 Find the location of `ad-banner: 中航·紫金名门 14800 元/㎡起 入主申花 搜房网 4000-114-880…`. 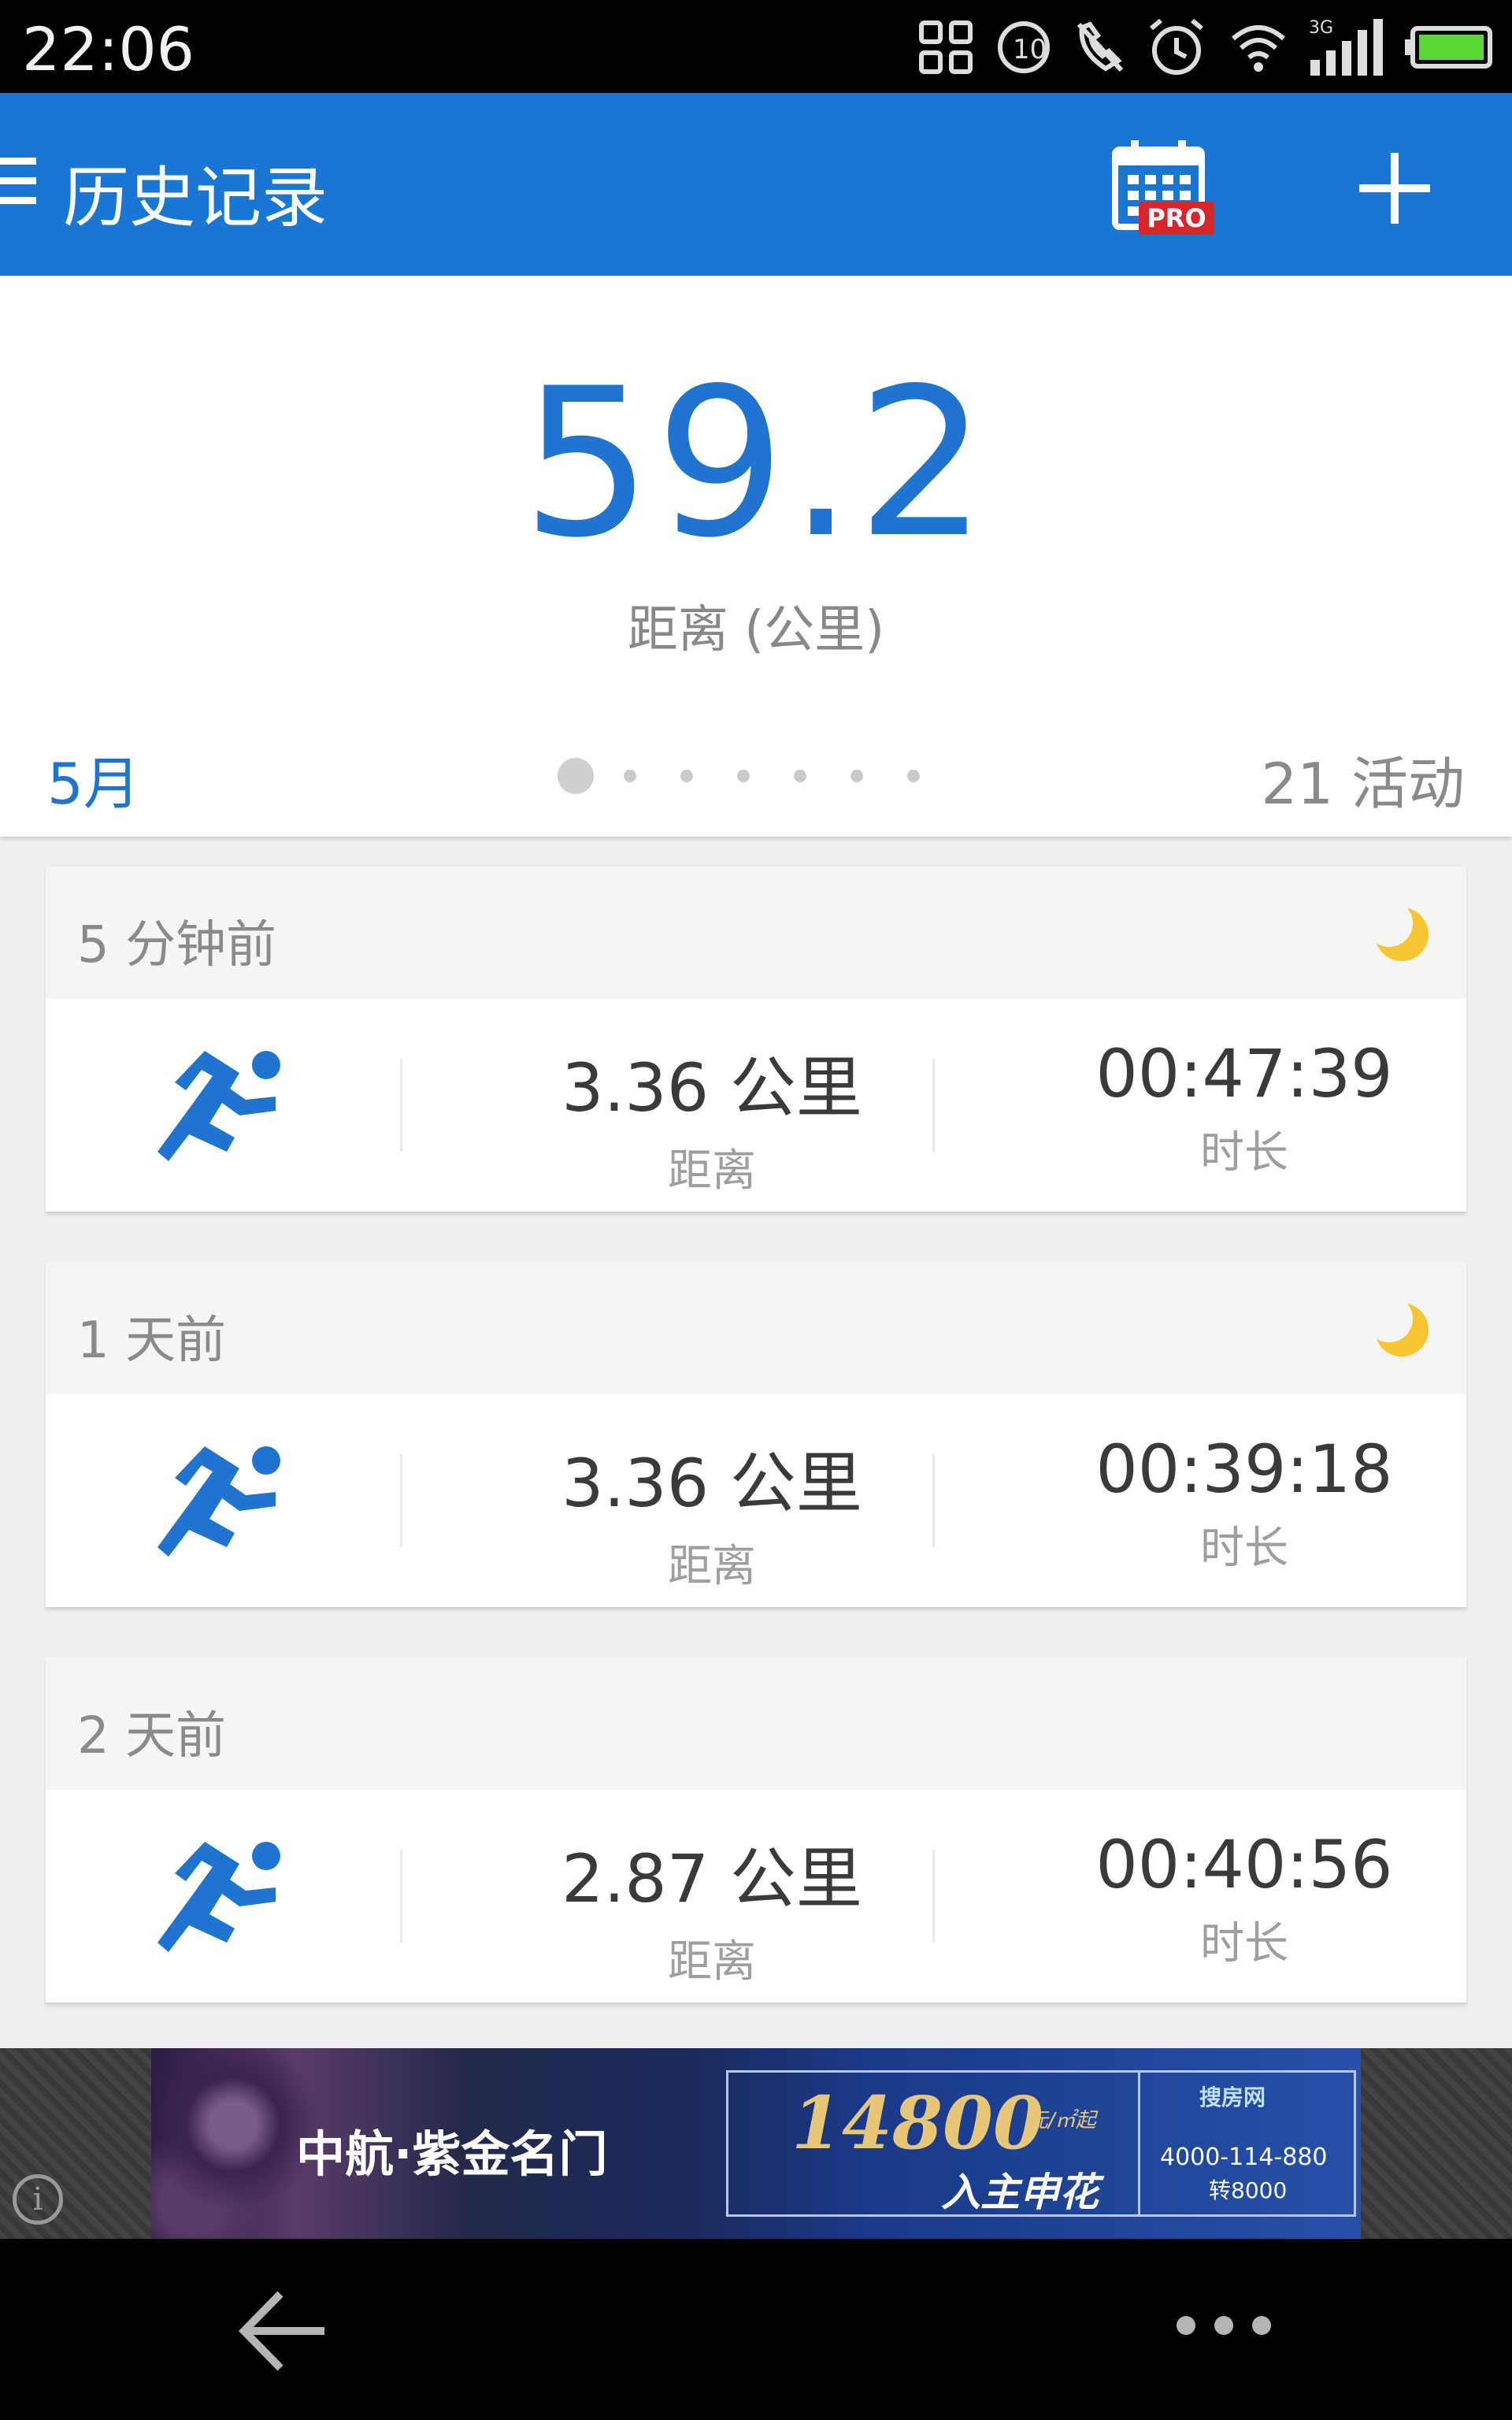

ad-banner: 中航·紫金名门 14800 元/㎡起 入主申花 搜房网 4000-114-880… is located at coordinates (756, 2143).